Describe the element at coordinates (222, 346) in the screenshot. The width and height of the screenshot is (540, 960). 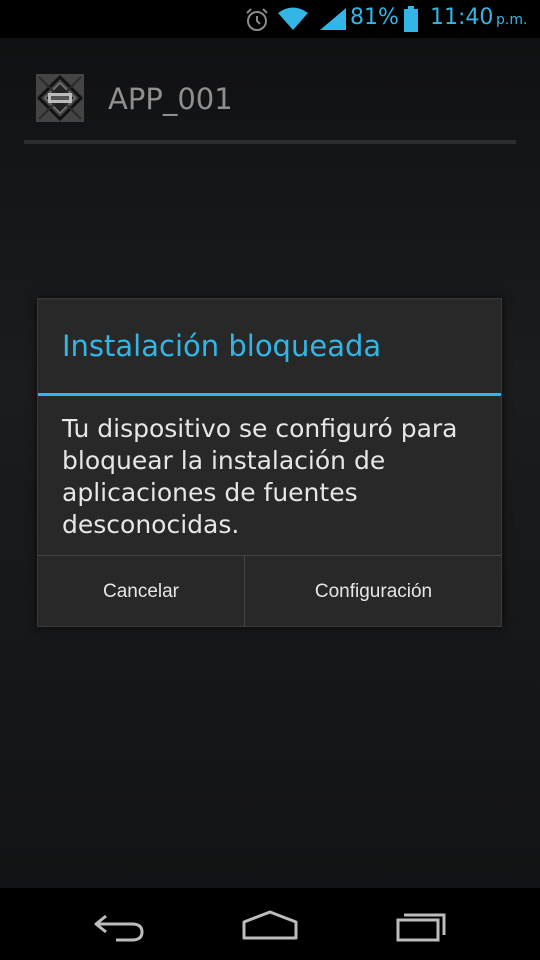
I see `dialog-title: Instalación bloqueada` at that location.